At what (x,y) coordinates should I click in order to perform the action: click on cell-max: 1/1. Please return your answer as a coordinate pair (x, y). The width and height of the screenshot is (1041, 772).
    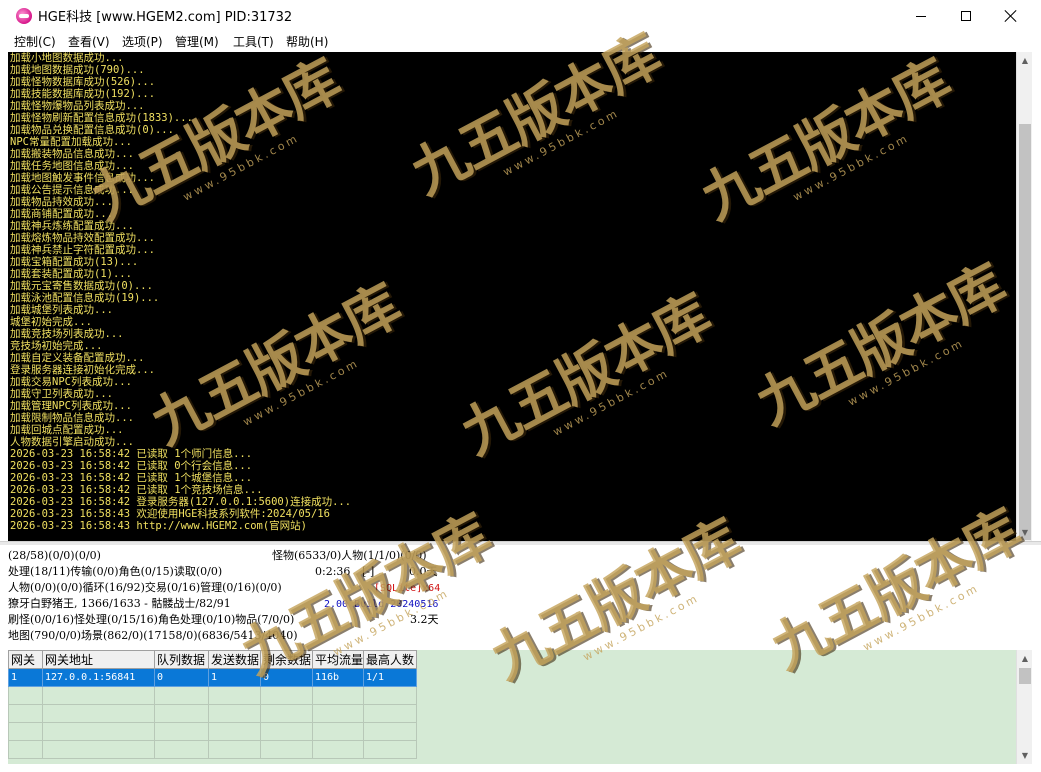
    Looking at the image, I should click on (390, 677).